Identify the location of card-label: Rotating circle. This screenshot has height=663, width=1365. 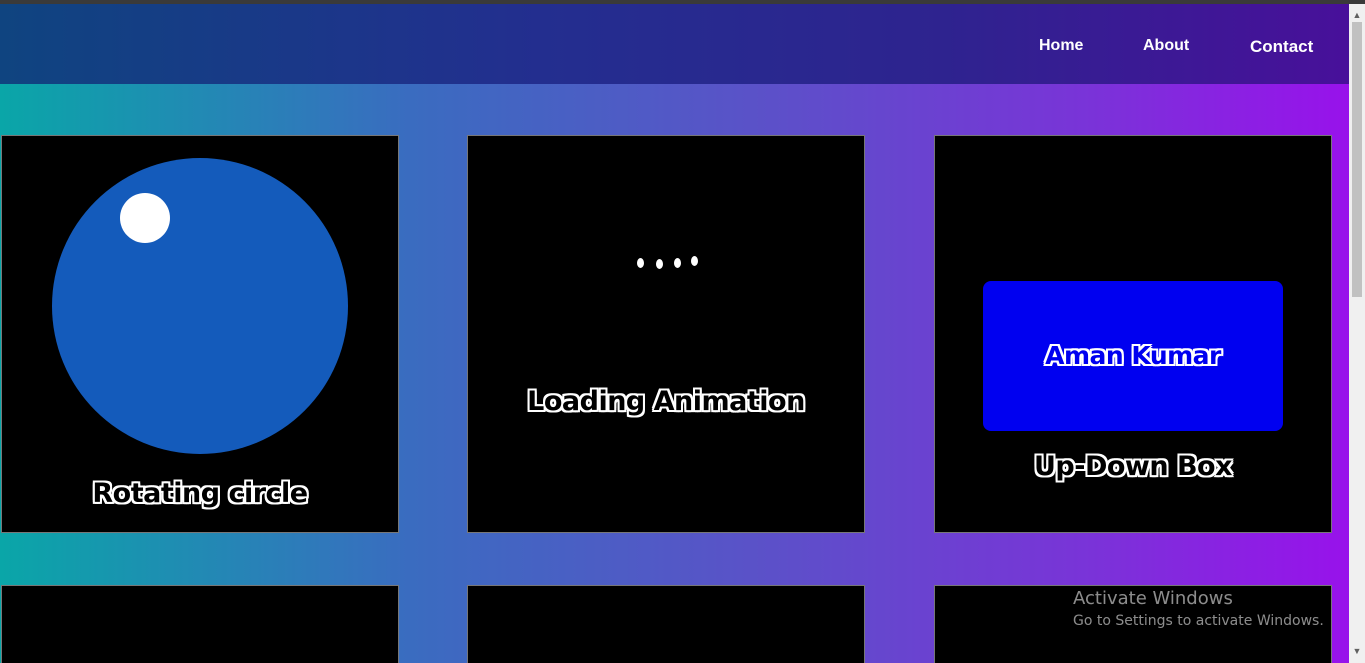
(200, 493).